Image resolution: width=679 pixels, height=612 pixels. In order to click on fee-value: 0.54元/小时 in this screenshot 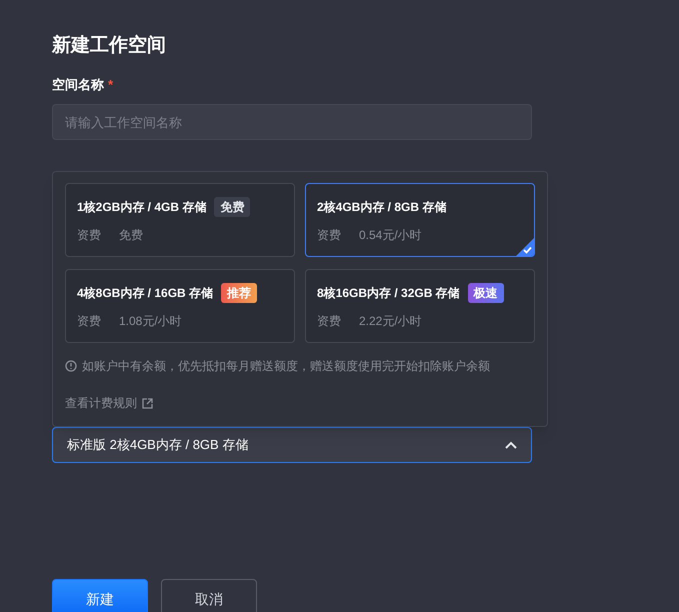, I will do `click(390, 235)`.